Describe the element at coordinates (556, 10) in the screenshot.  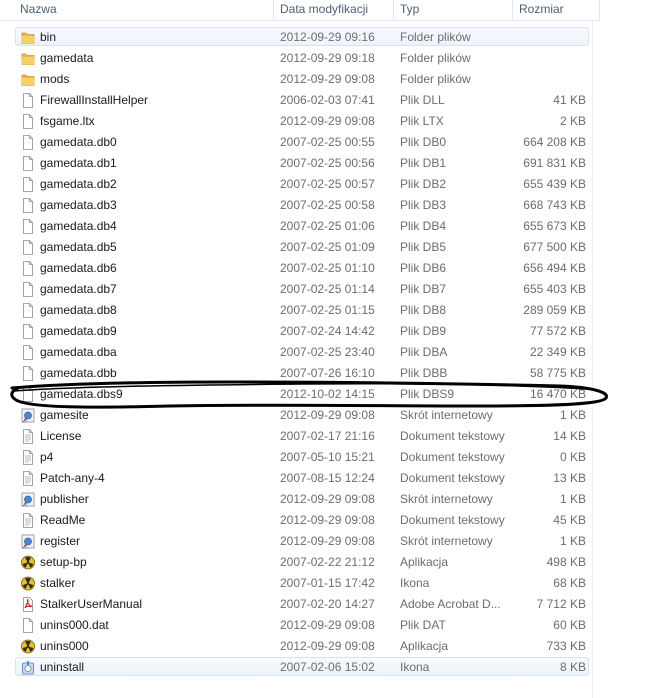
I see `column-header-size: Rozmiar` at that location.